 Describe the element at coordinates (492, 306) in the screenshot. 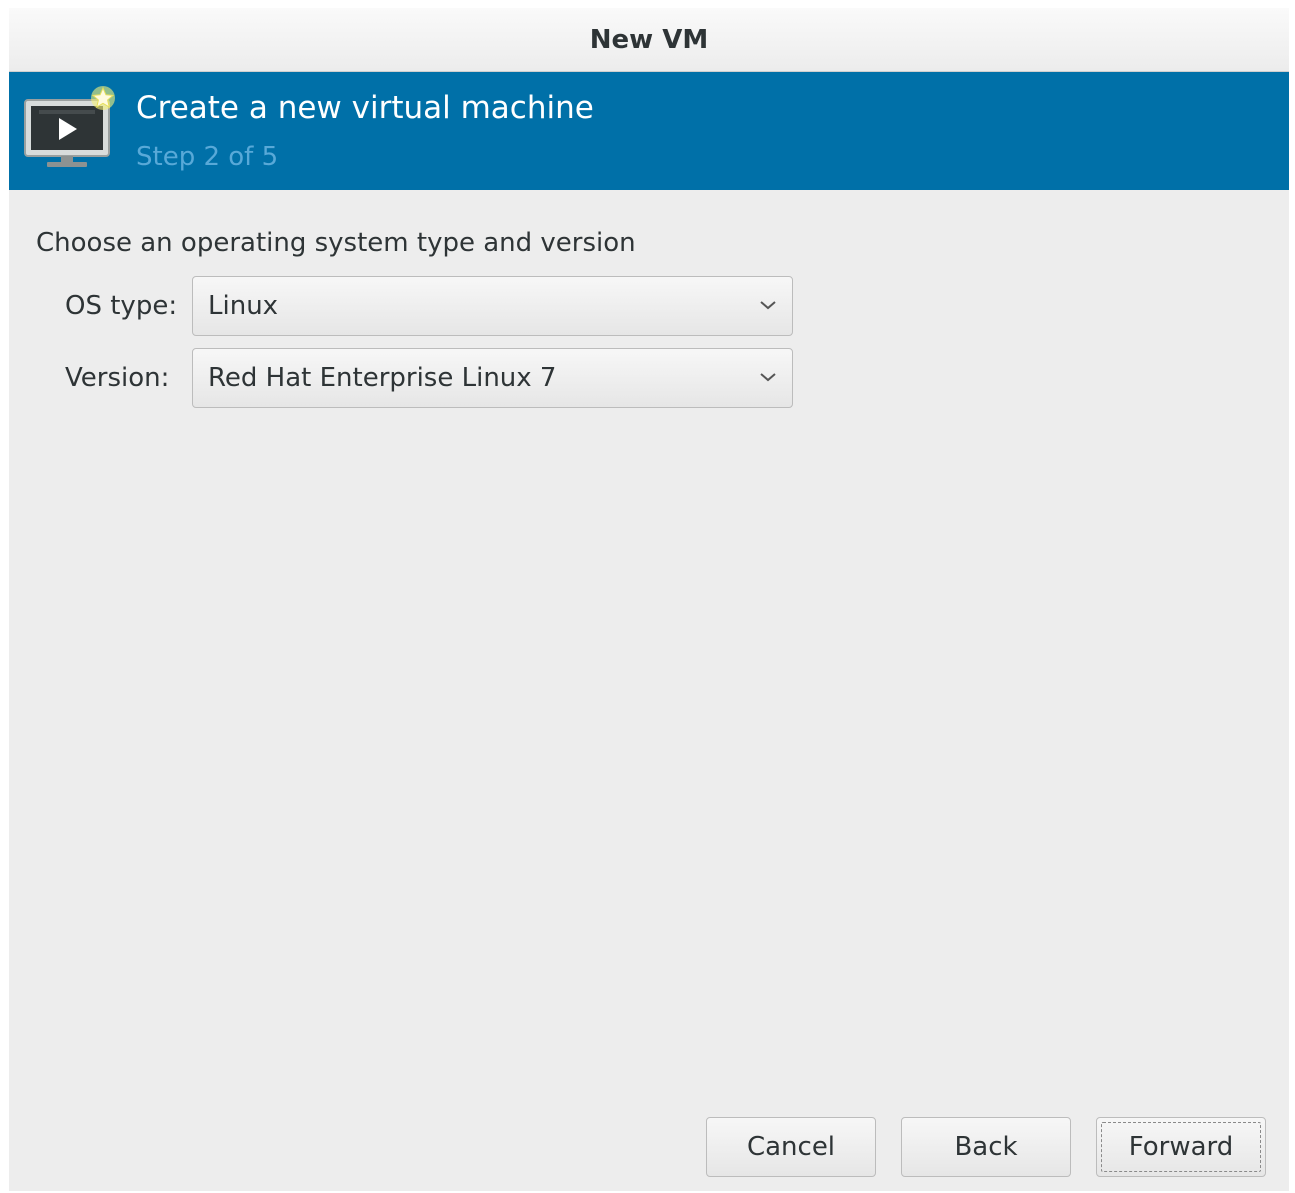

I see `os-type-dropdown: Linux` at that location.